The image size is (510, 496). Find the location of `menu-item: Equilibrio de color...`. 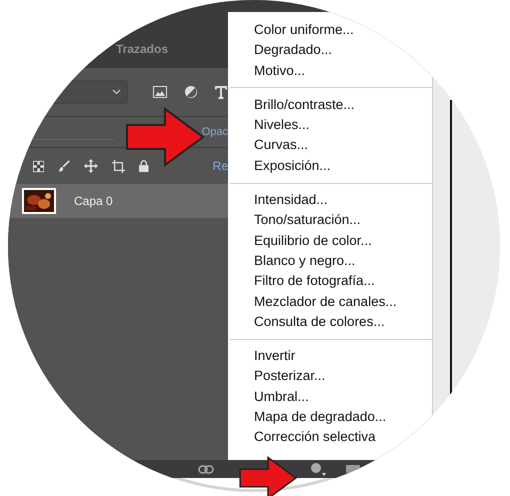

menu-item: Equilibrio de color... is located at coordinates (343, 240).